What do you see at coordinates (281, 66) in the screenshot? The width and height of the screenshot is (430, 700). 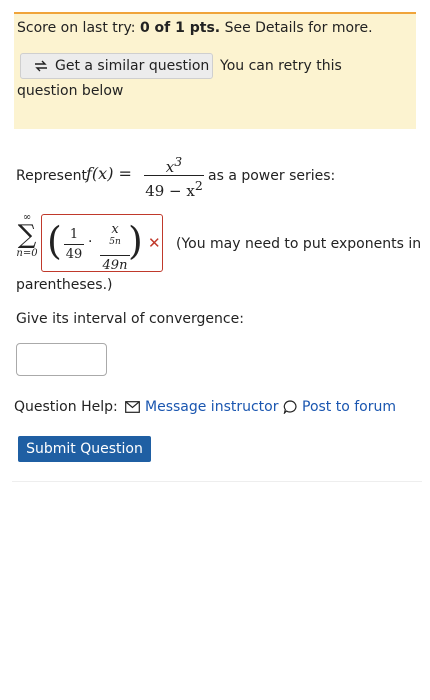 I see `retry-text: You can retry this` at bounding box center [281, 66].